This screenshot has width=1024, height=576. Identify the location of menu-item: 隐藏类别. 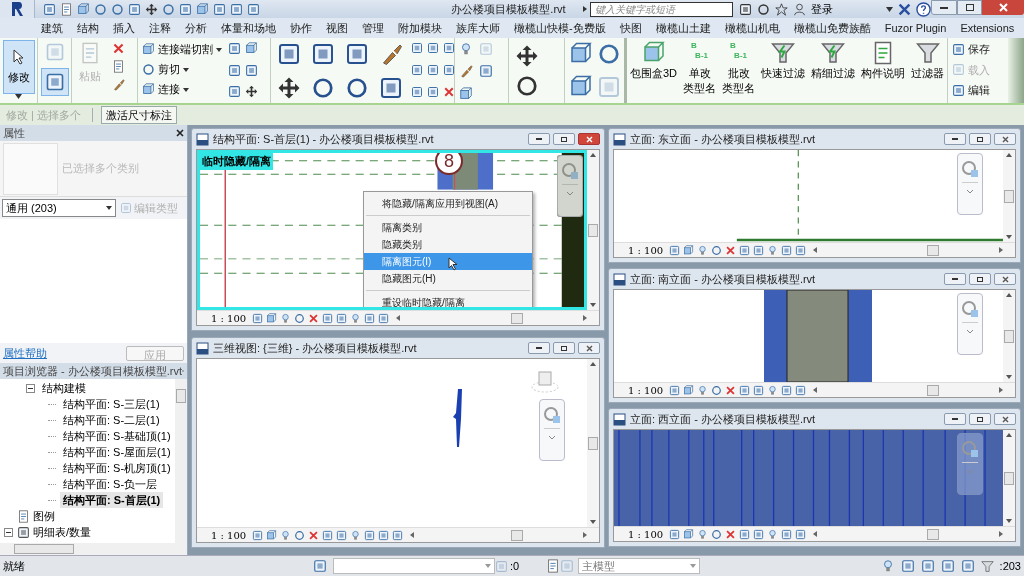
(448, 244).